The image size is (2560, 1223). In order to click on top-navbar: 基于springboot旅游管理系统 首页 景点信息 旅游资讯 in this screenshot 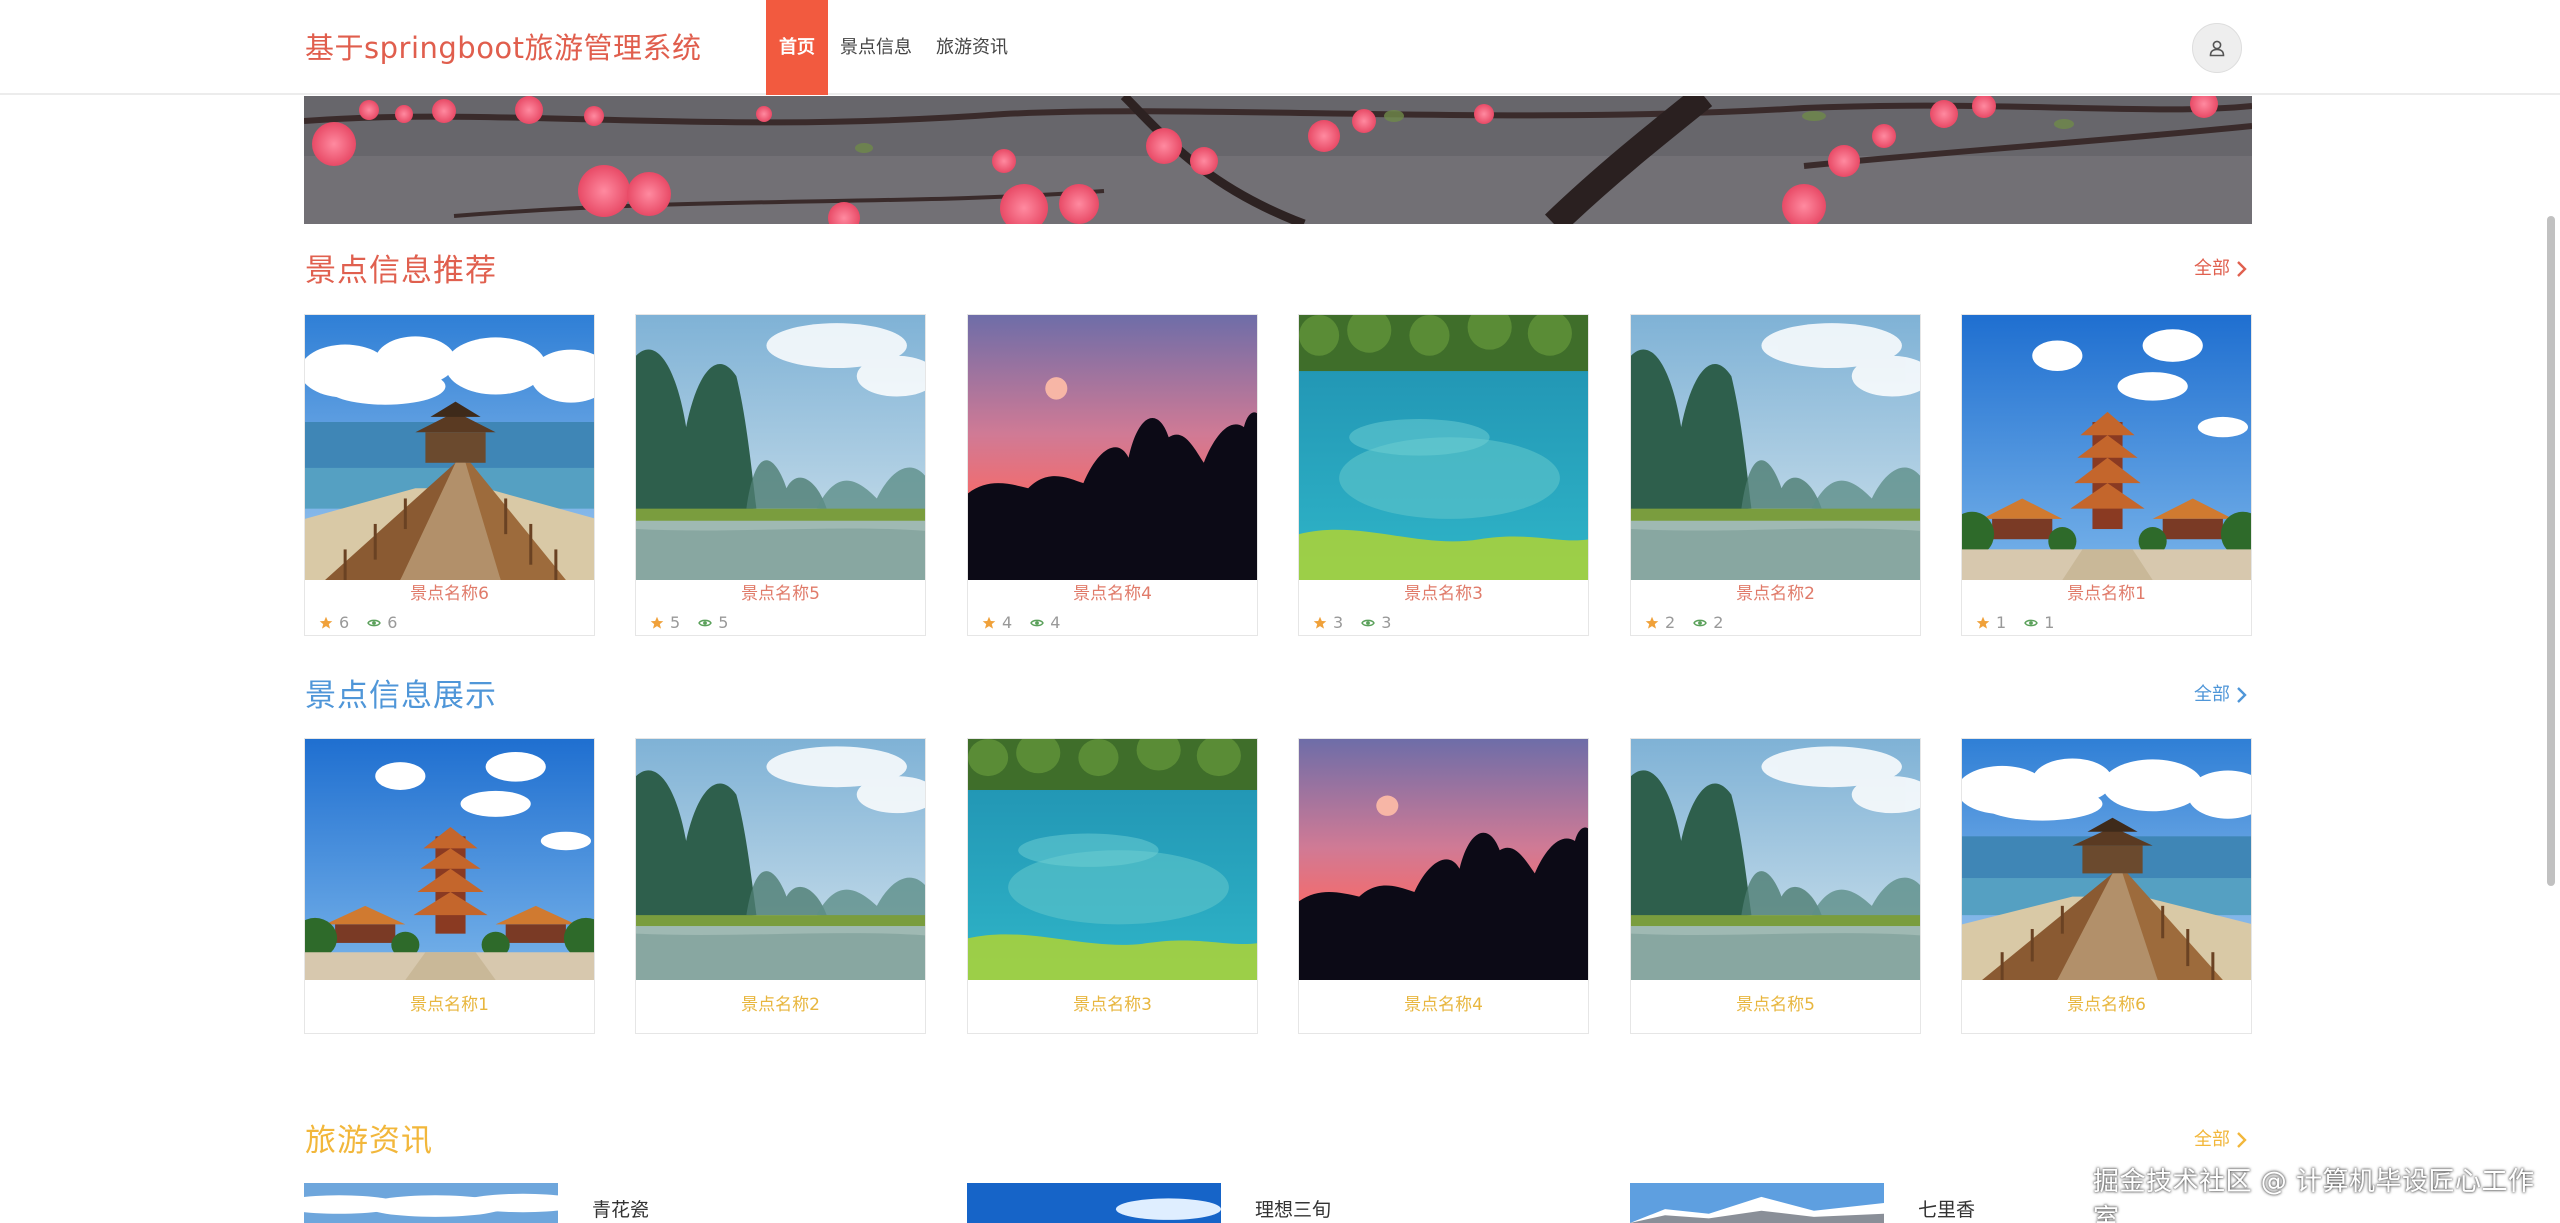, I will do `click(1280, 47)`.